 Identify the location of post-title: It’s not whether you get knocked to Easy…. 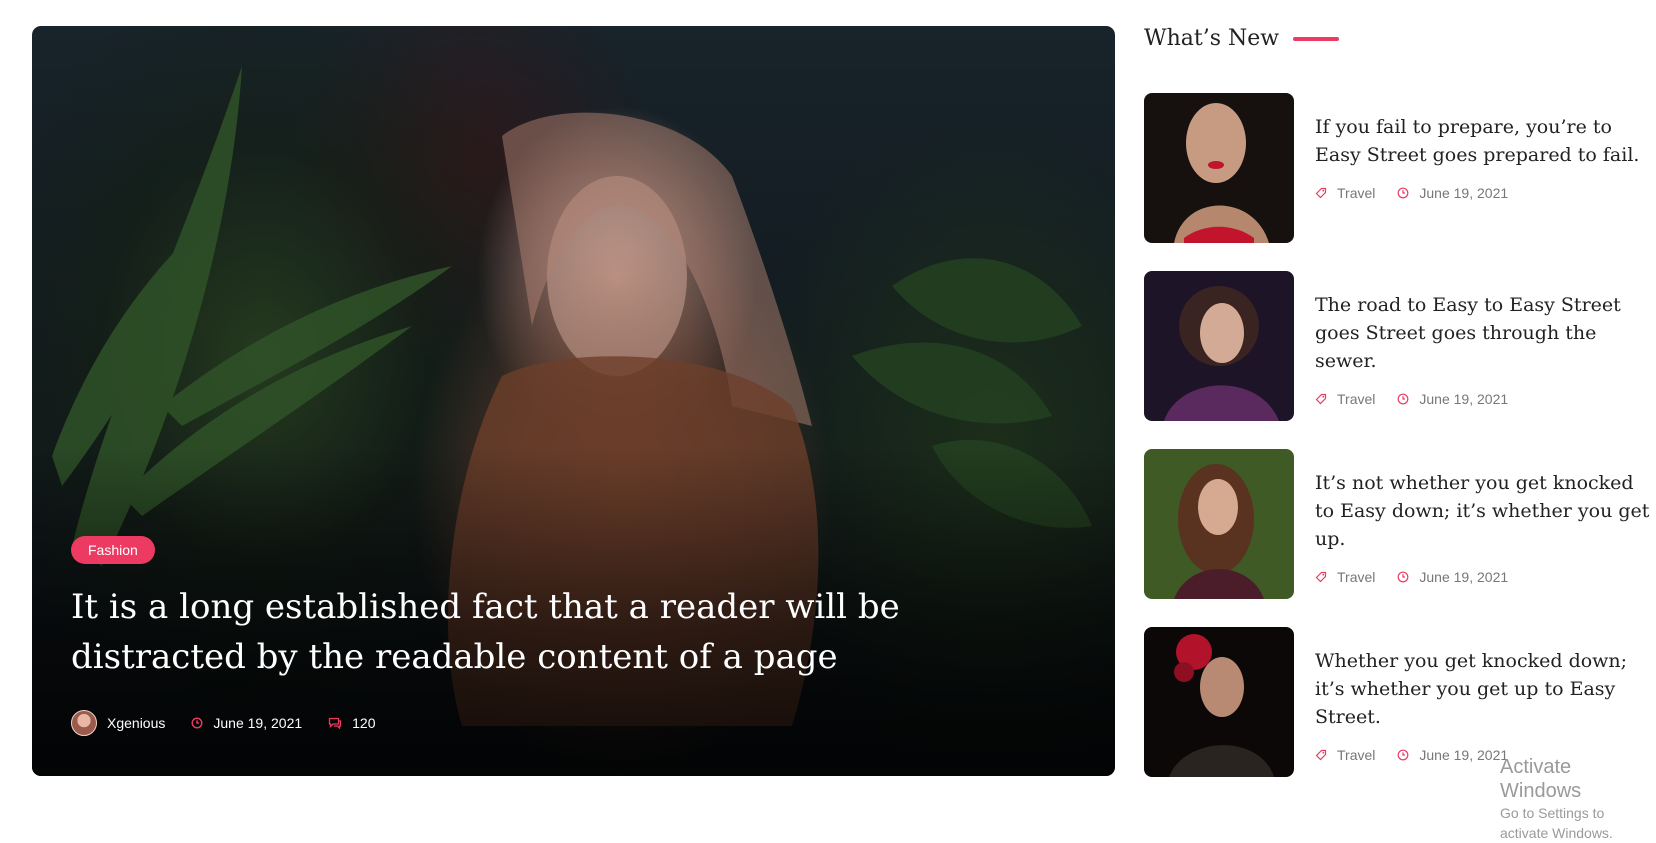
(1485, 511).